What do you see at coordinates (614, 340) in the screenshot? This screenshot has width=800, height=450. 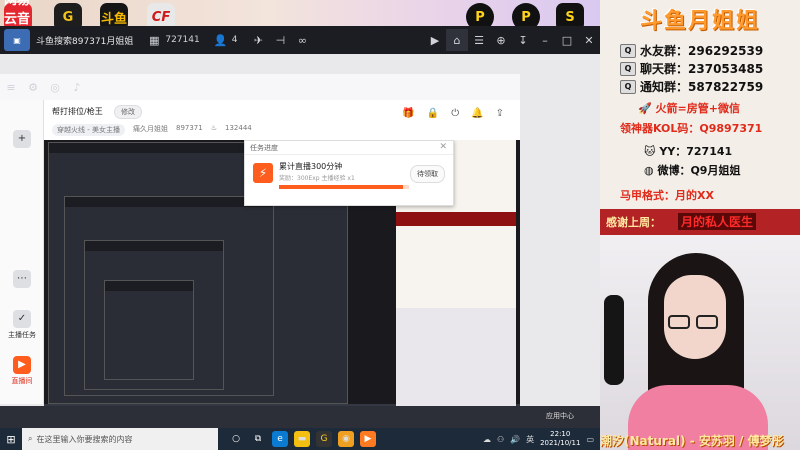 I see `microphone` at bounding box center [614, 340].